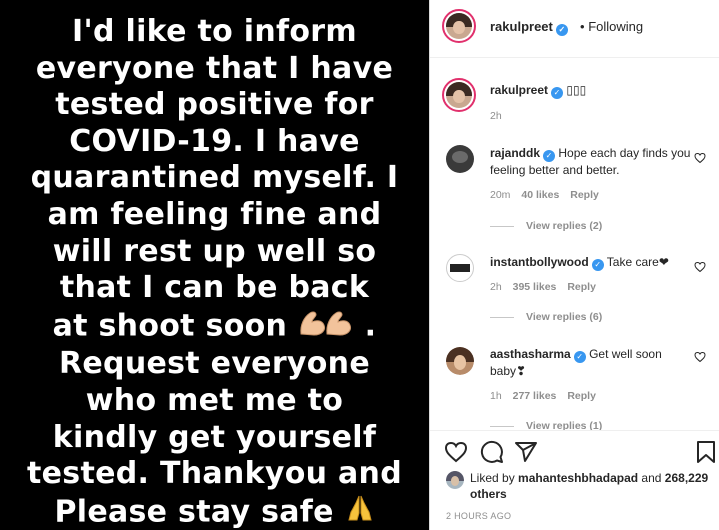 Image resolution: width=719 pixels, height=530 pixels. What do you see at coordinates (564, 226) in the screenshot?
I see `view-replies-label: View replies (2)` at bounding box center [564, 226].